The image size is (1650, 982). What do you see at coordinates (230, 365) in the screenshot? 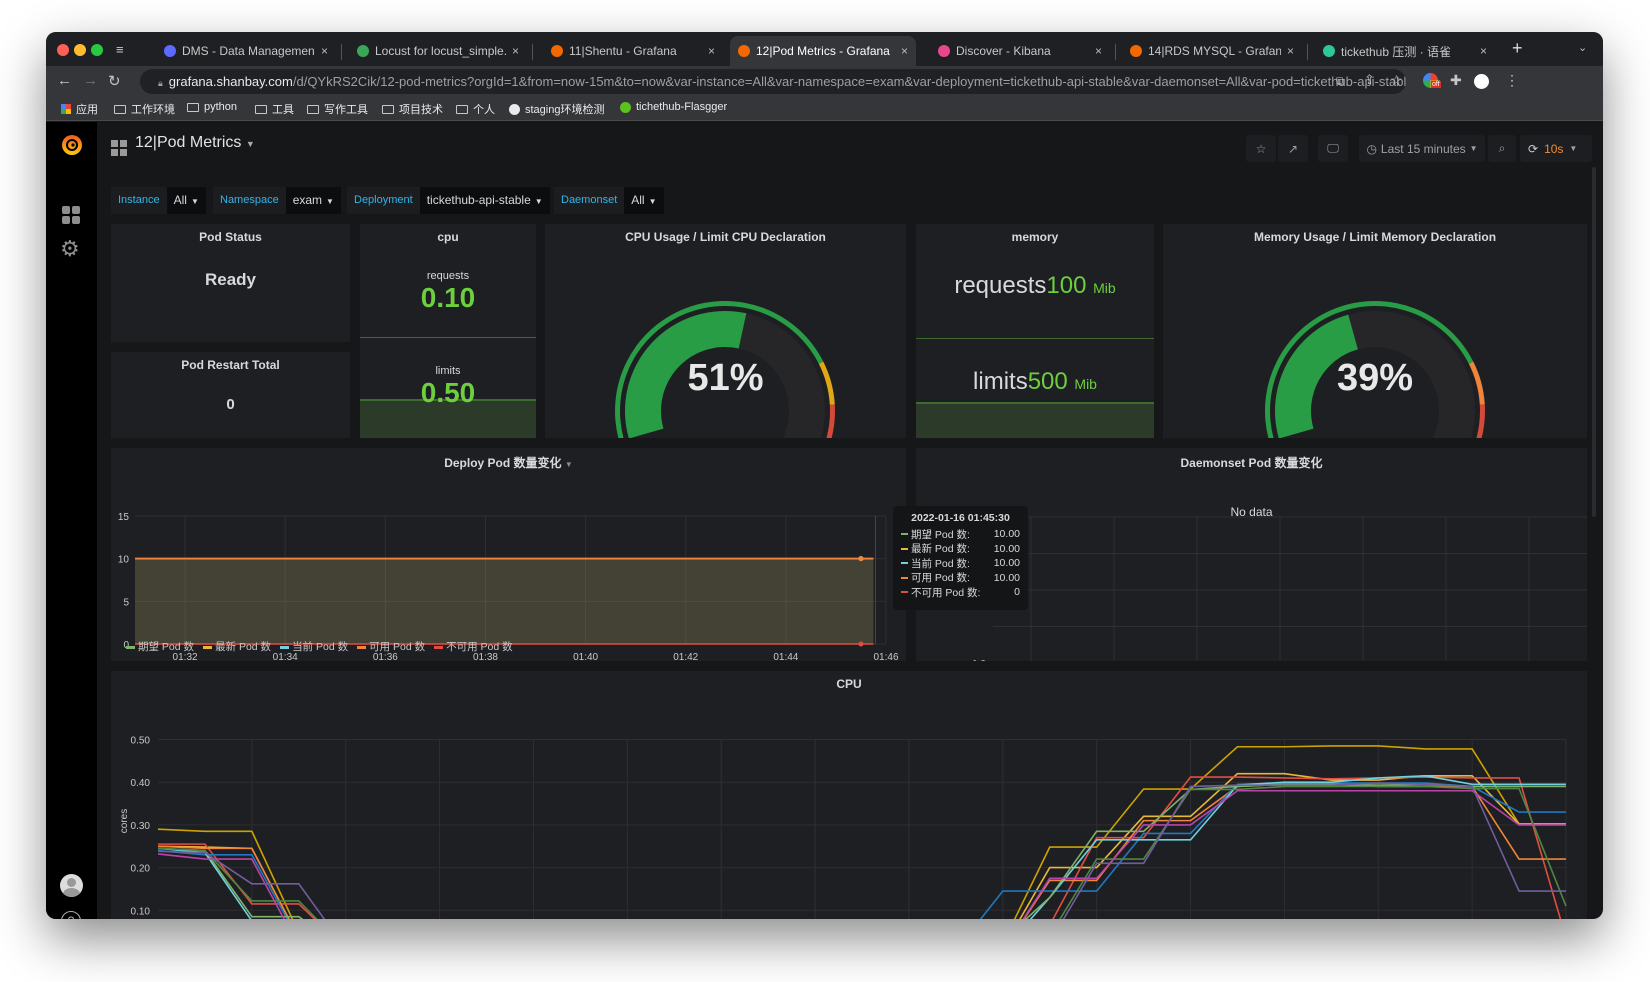
I see `panel-title: Pod Restart Total` at bounding box center [230, 365].